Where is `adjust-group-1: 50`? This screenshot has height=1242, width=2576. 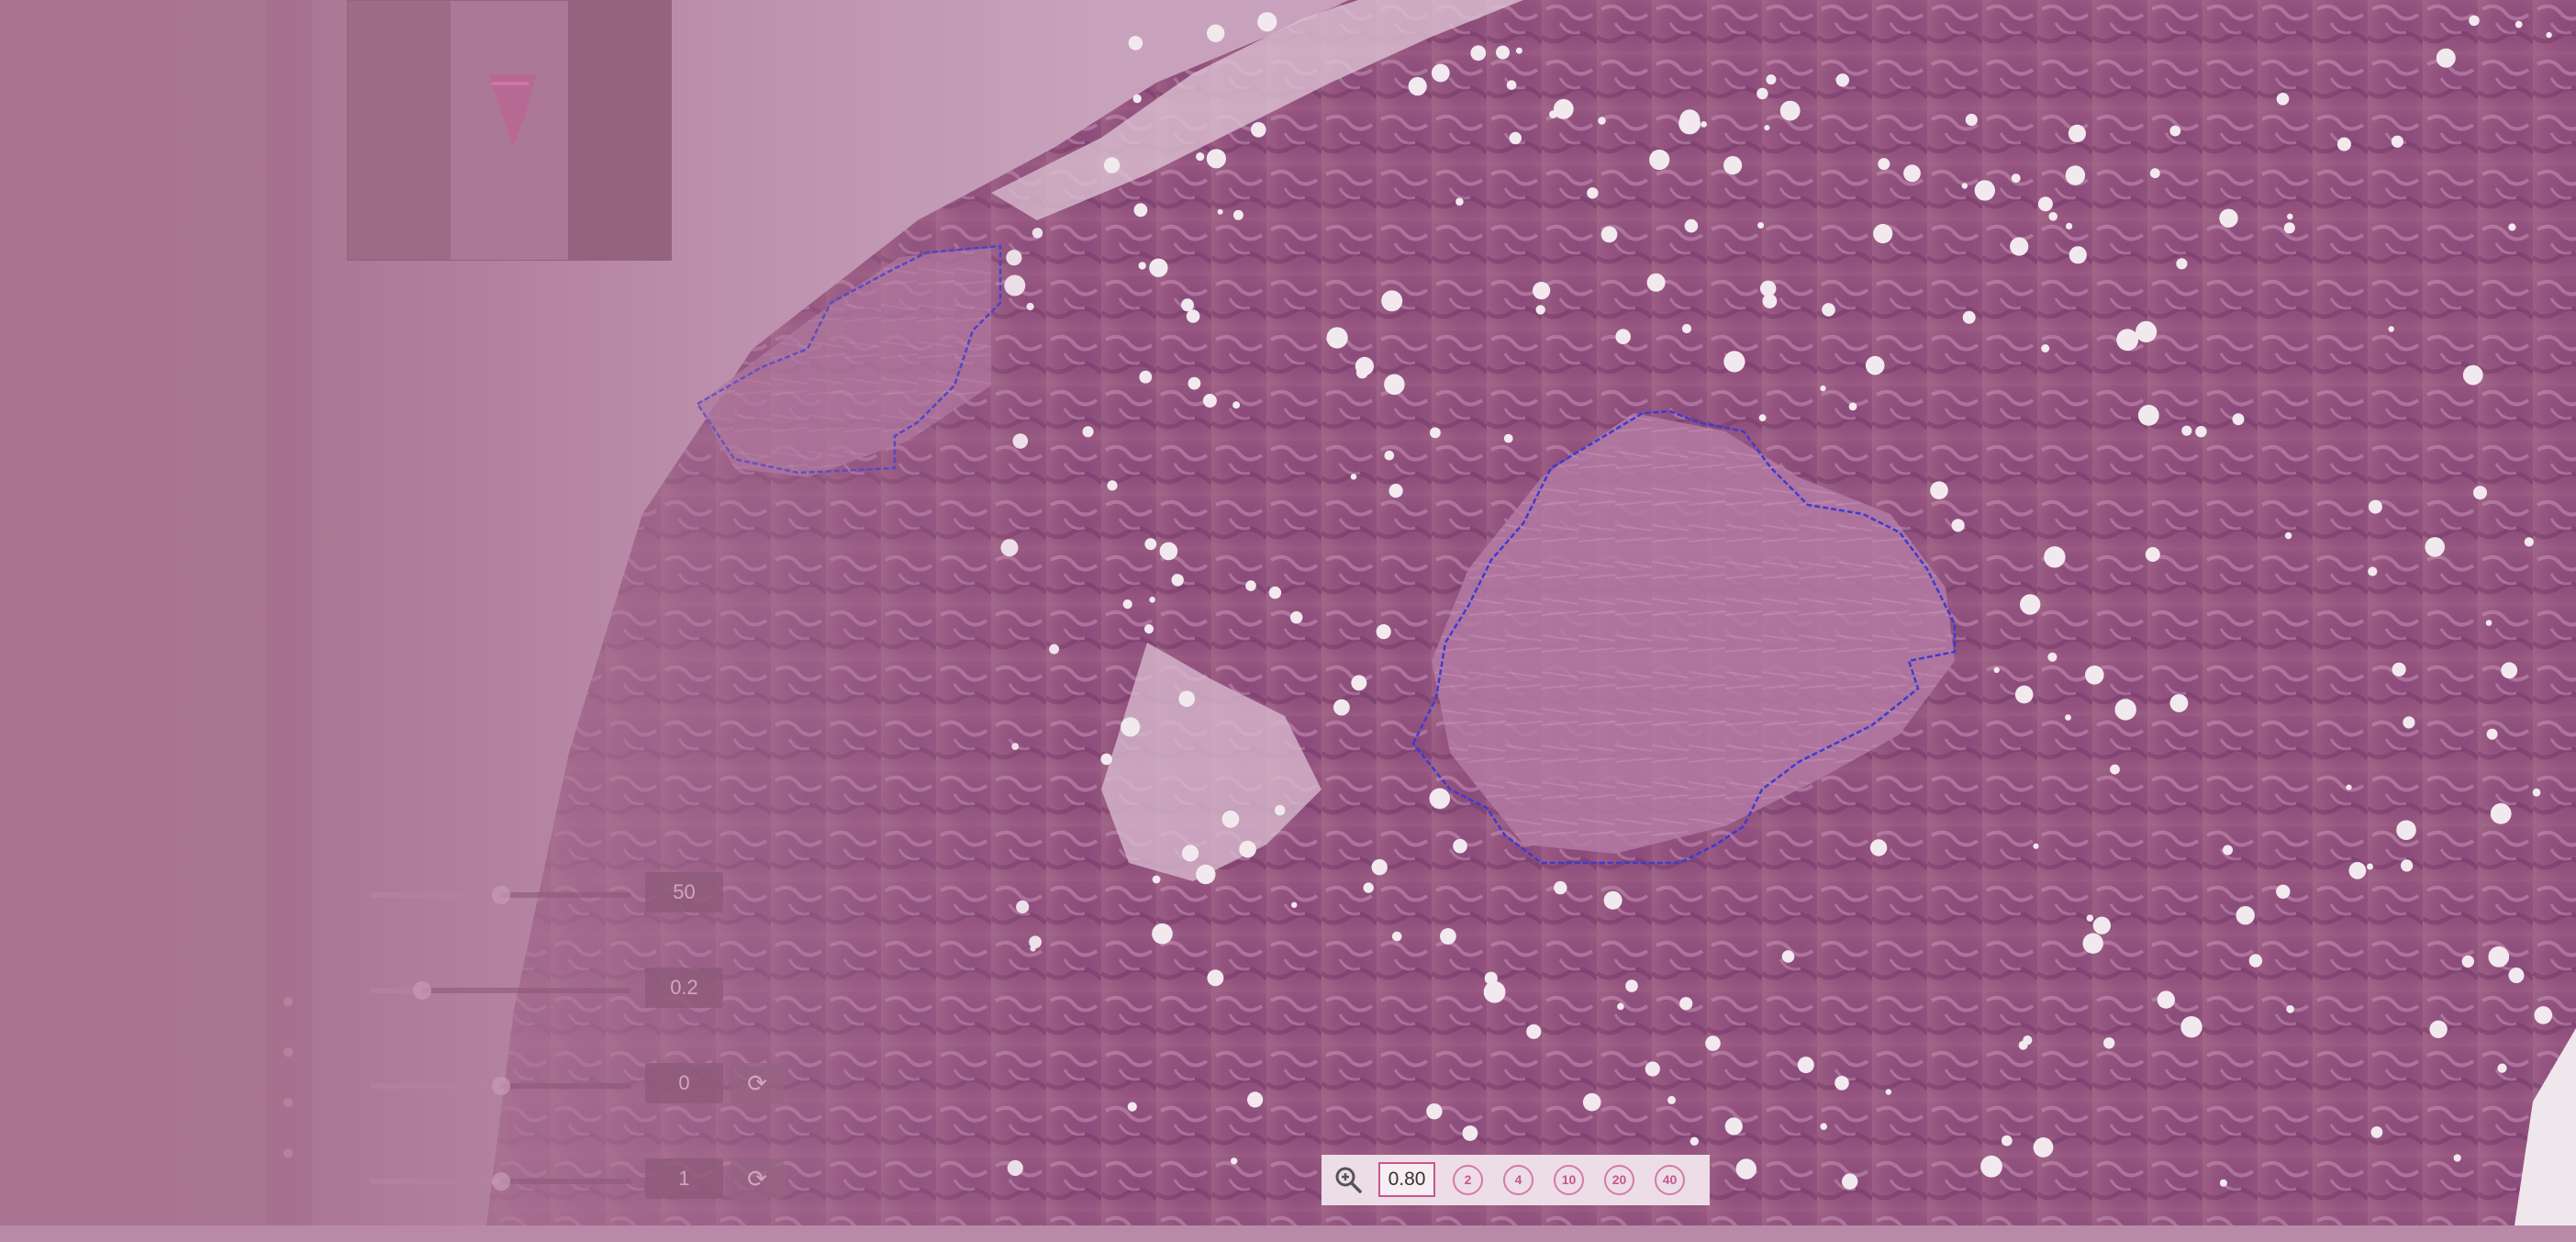
adjust-group-1: 50 is located at coordinates (581, 895).